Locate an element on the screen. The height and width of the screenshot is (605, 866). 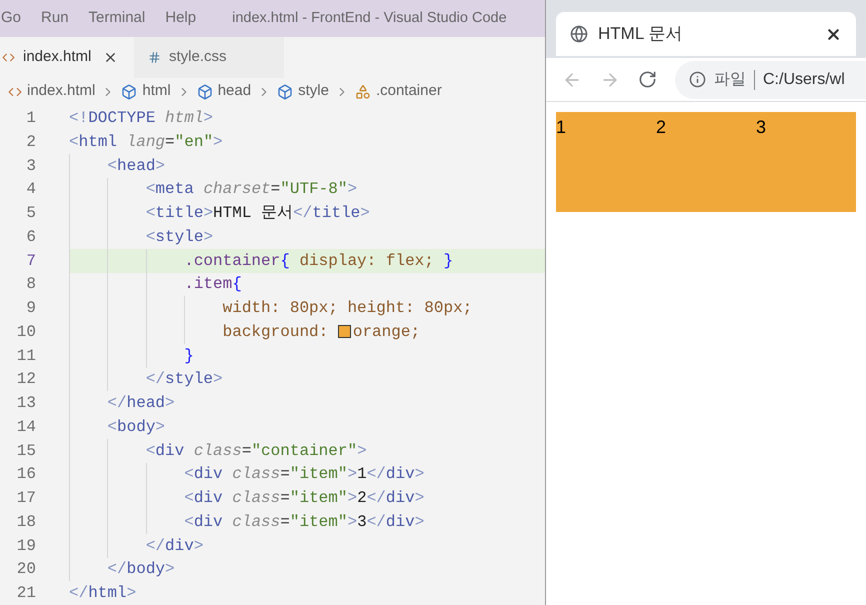
line-number: 14 is located at coordinates (26, 427).